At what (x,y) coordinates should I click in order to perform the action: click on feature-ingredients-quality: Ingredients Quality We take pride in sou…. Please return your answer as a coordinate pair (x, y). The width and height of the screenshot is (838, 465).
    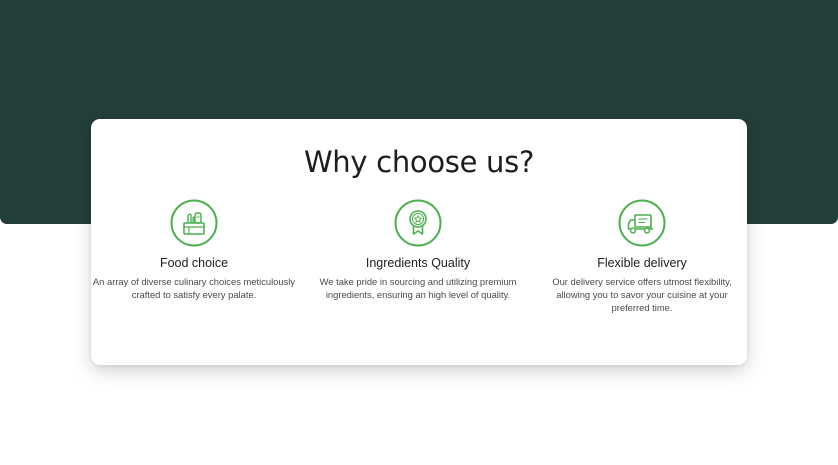
    Looking at the image, I should click on (418, 250).